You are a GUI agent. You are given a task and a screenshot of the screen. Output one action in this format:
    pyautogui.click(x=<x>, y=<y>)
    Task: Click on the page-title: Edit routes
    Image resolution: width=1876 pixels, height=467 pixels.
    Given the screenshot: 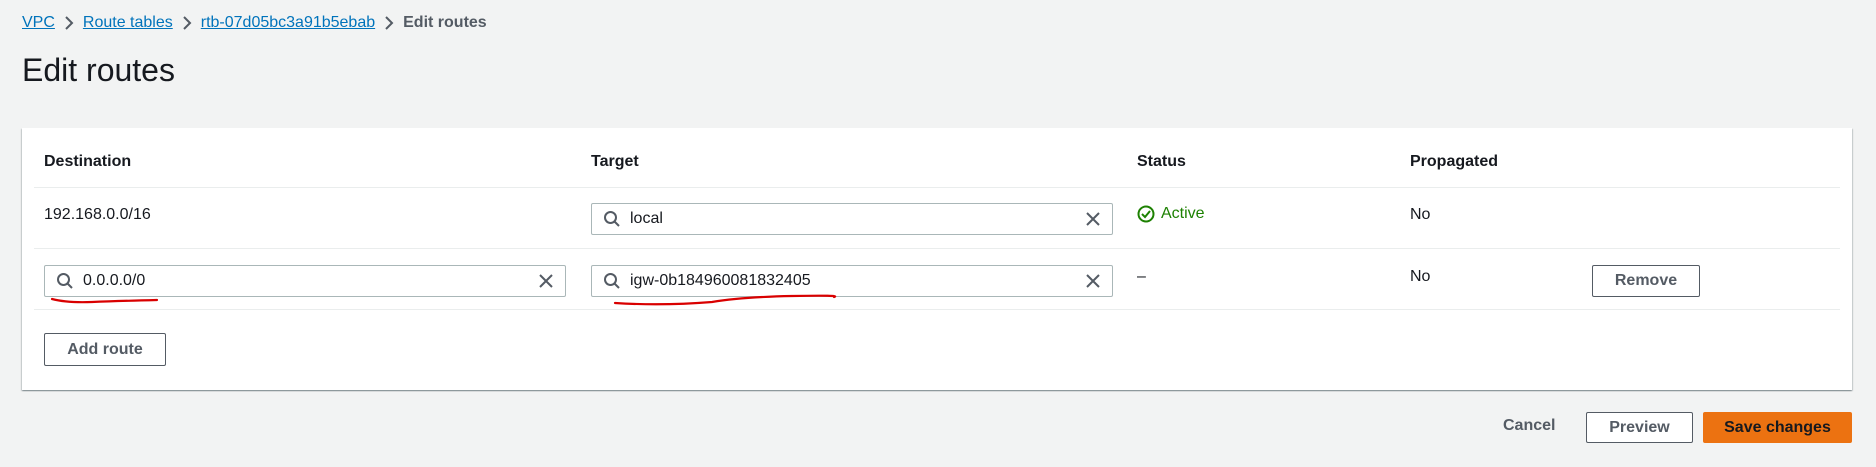 What is the action you would take?
    pyautogui.click(x=98, y=70)
    